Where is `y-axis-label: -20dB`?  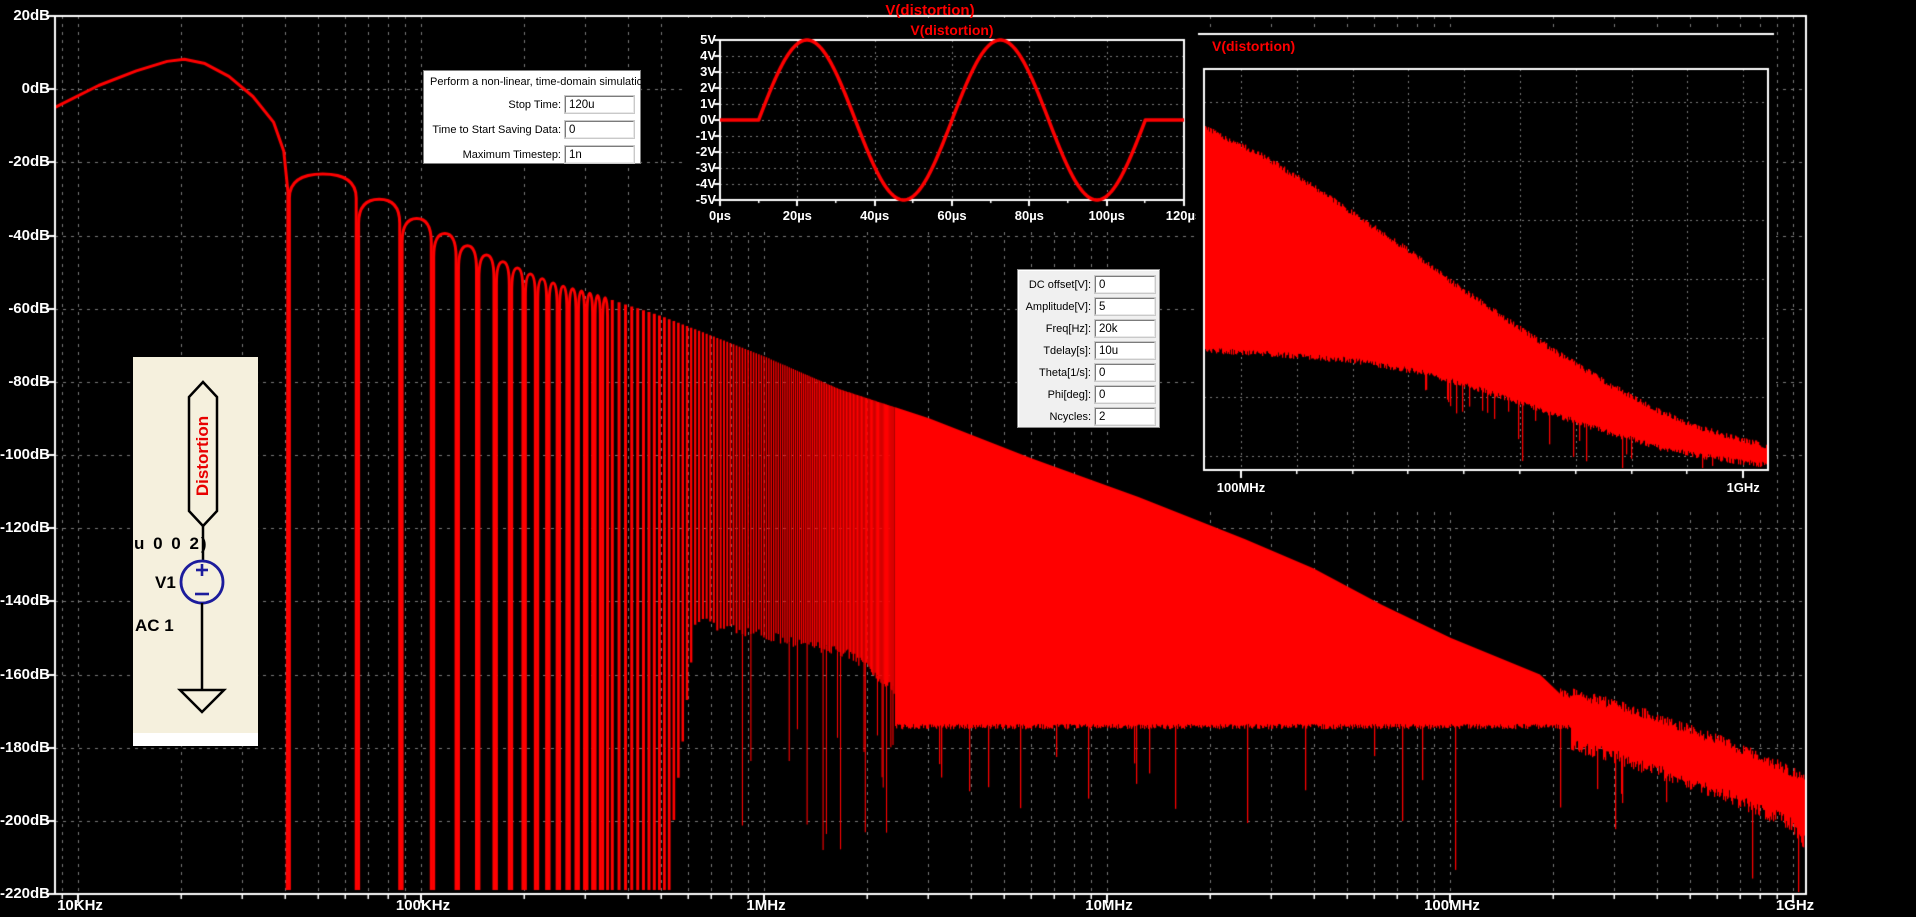 y-axis-label: -20dB is located at coordinates (29, 162).